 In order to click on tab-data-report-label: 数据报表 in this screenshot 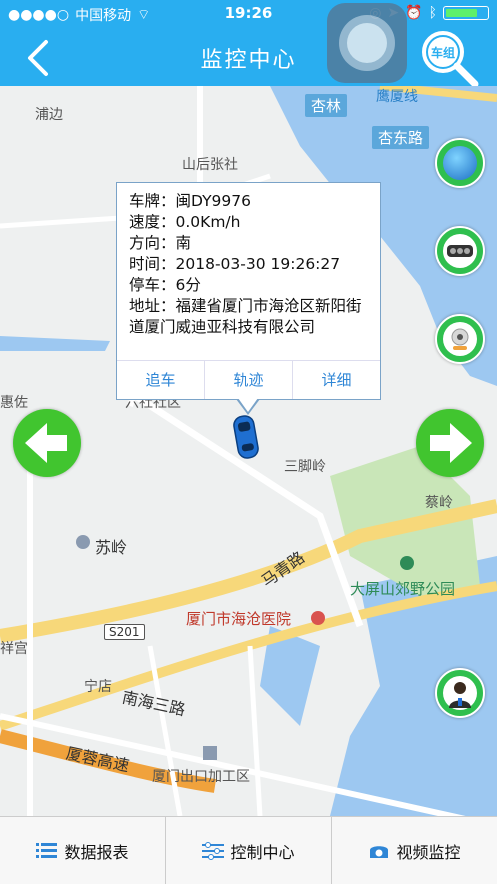, I will do `click(96, 852)`.